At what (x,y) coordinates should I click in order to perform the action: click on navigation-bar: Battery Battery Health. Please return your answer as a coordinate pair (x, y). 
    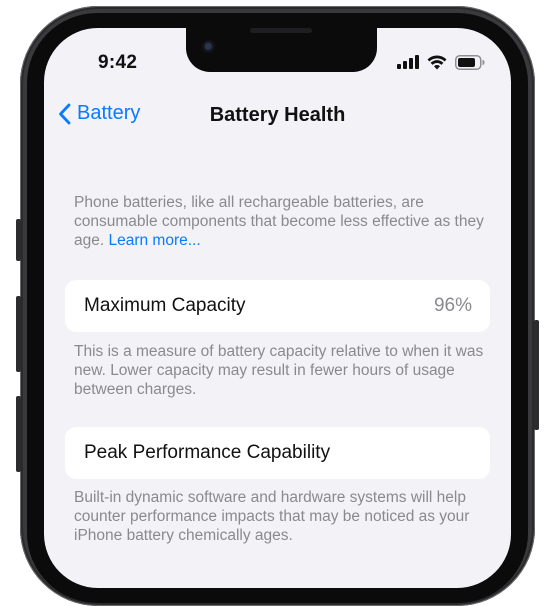
    Looking at the image, I should click on (277, 116).